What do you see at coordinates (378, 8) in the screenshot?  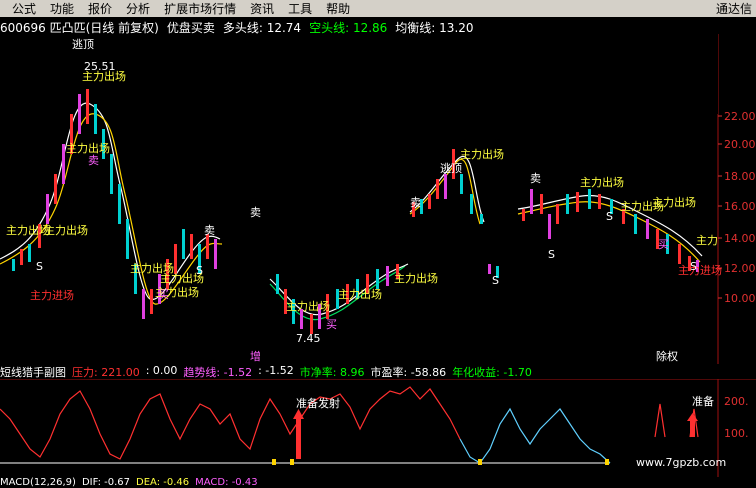 I see `menu-bar: 公式 功能 报价 分析 扩展市场行情 资讯 工具 帮助 通达信` at bounding box center [378, 8].